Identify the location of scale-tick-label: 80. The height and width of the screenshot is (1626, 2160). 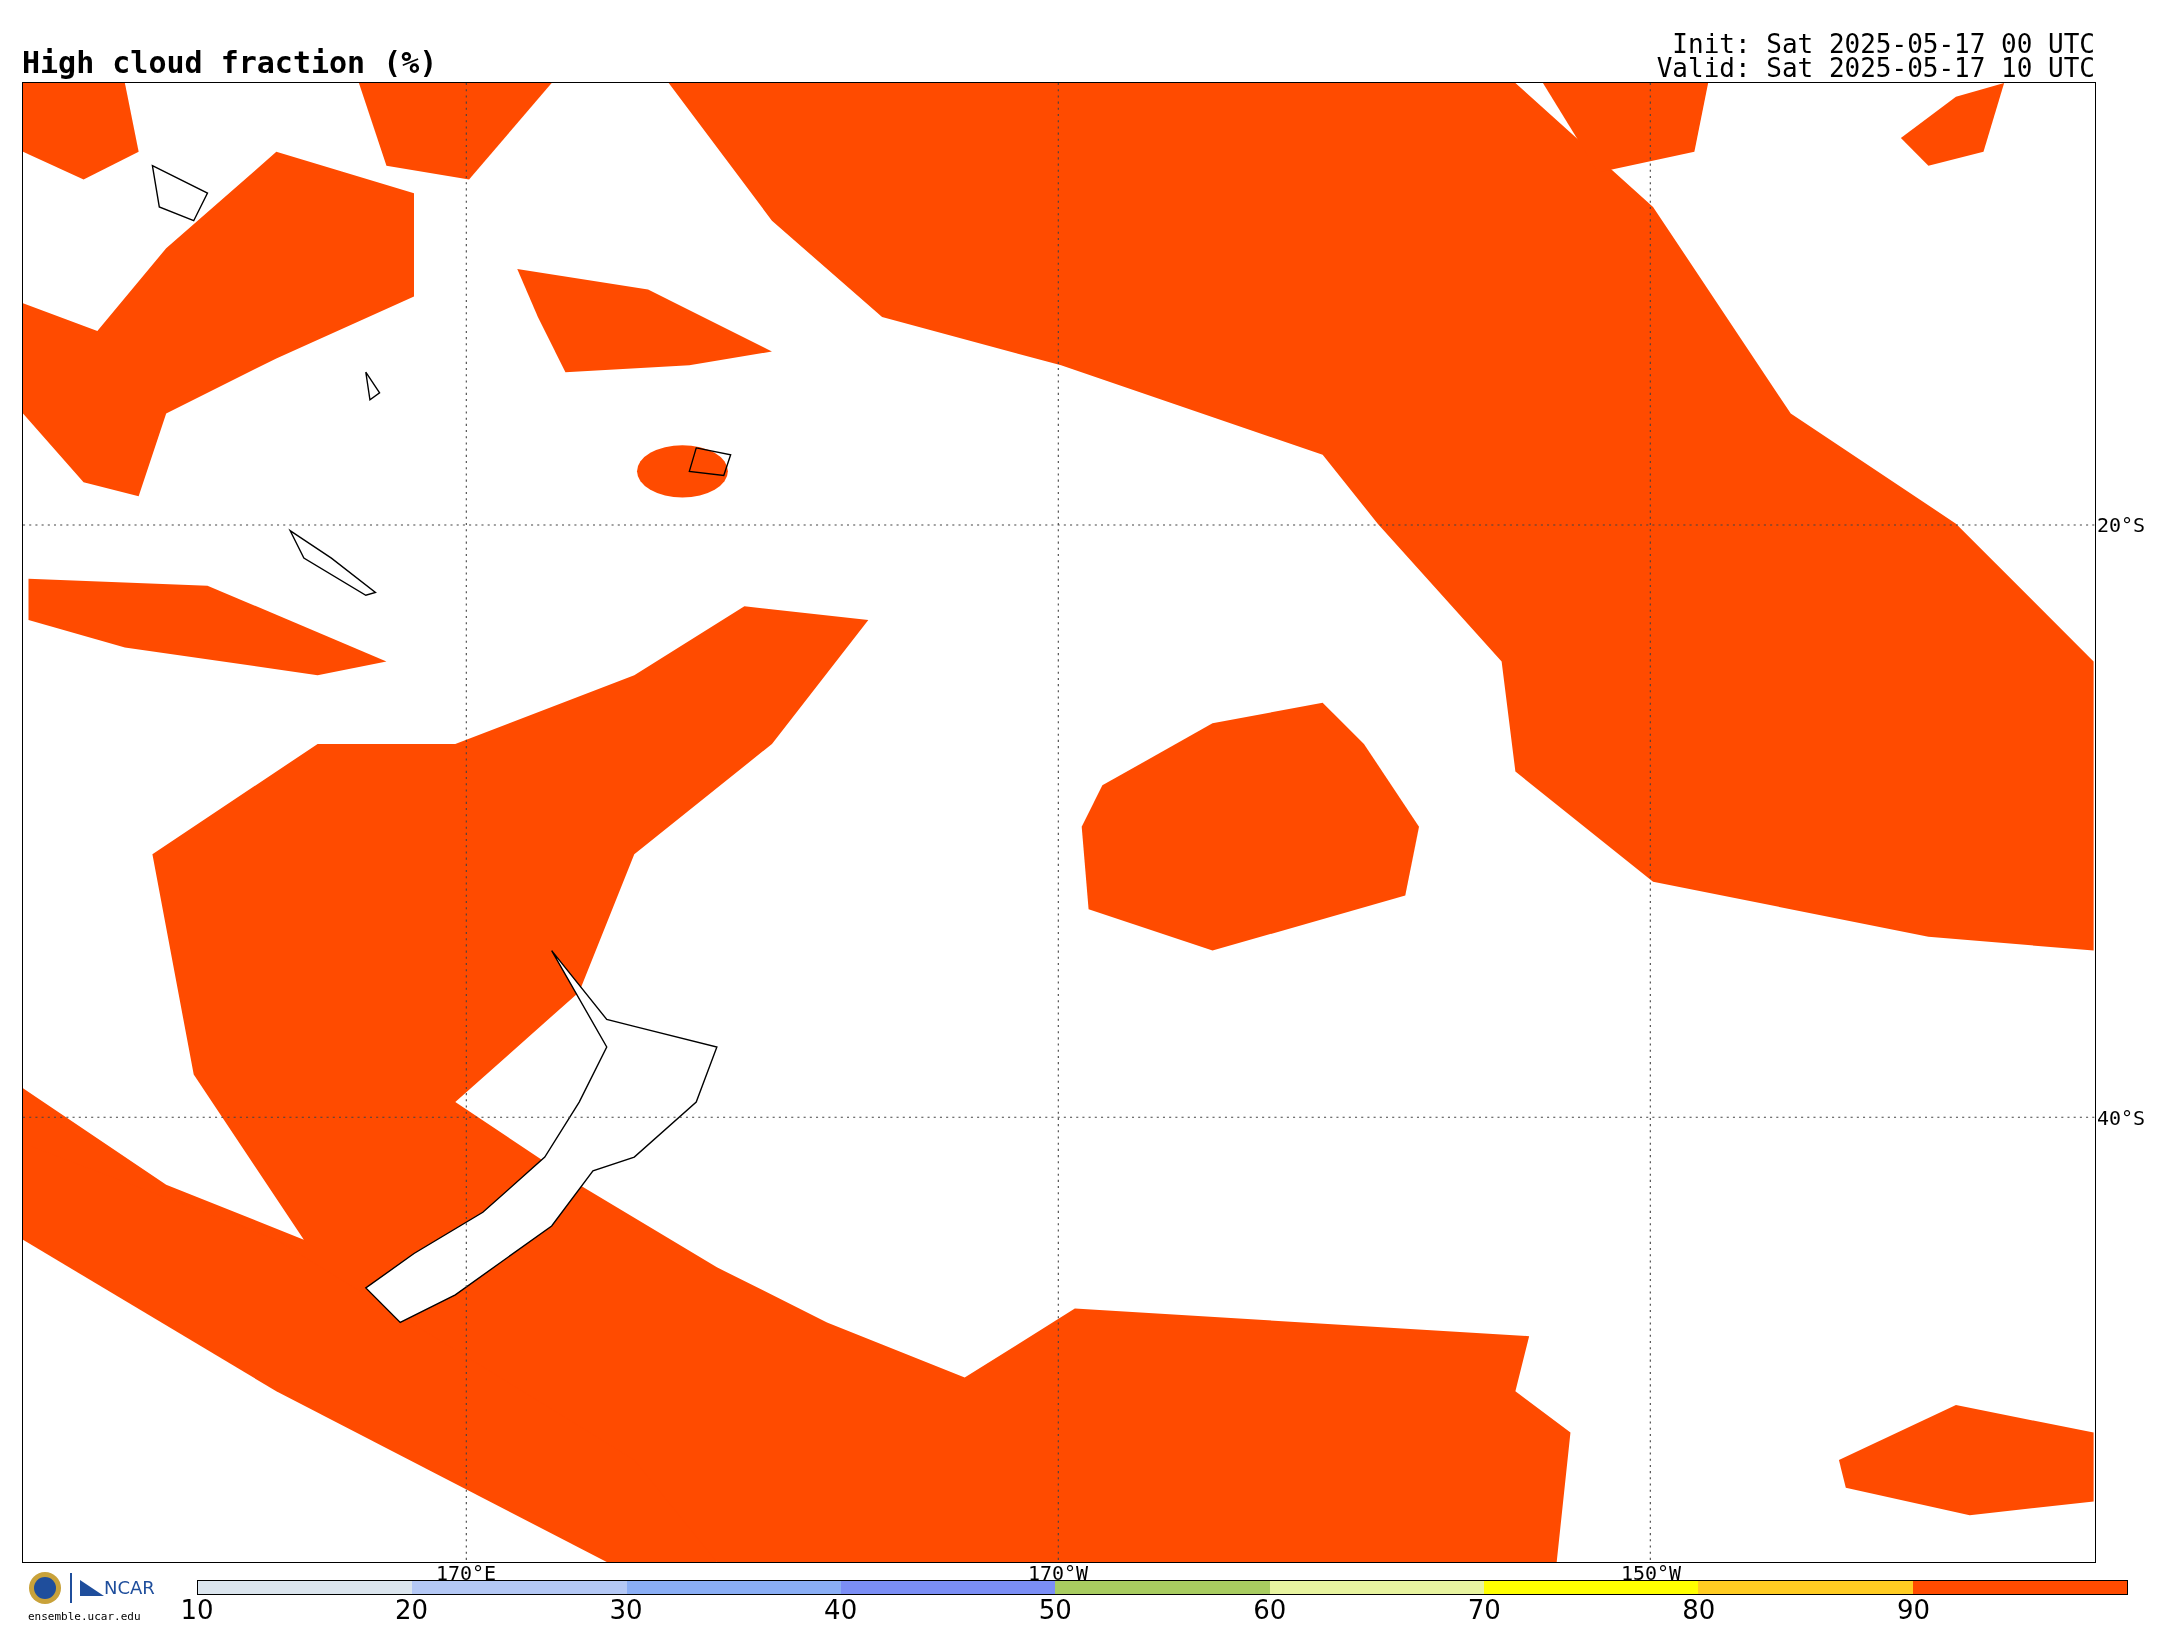
(1699, 1610).